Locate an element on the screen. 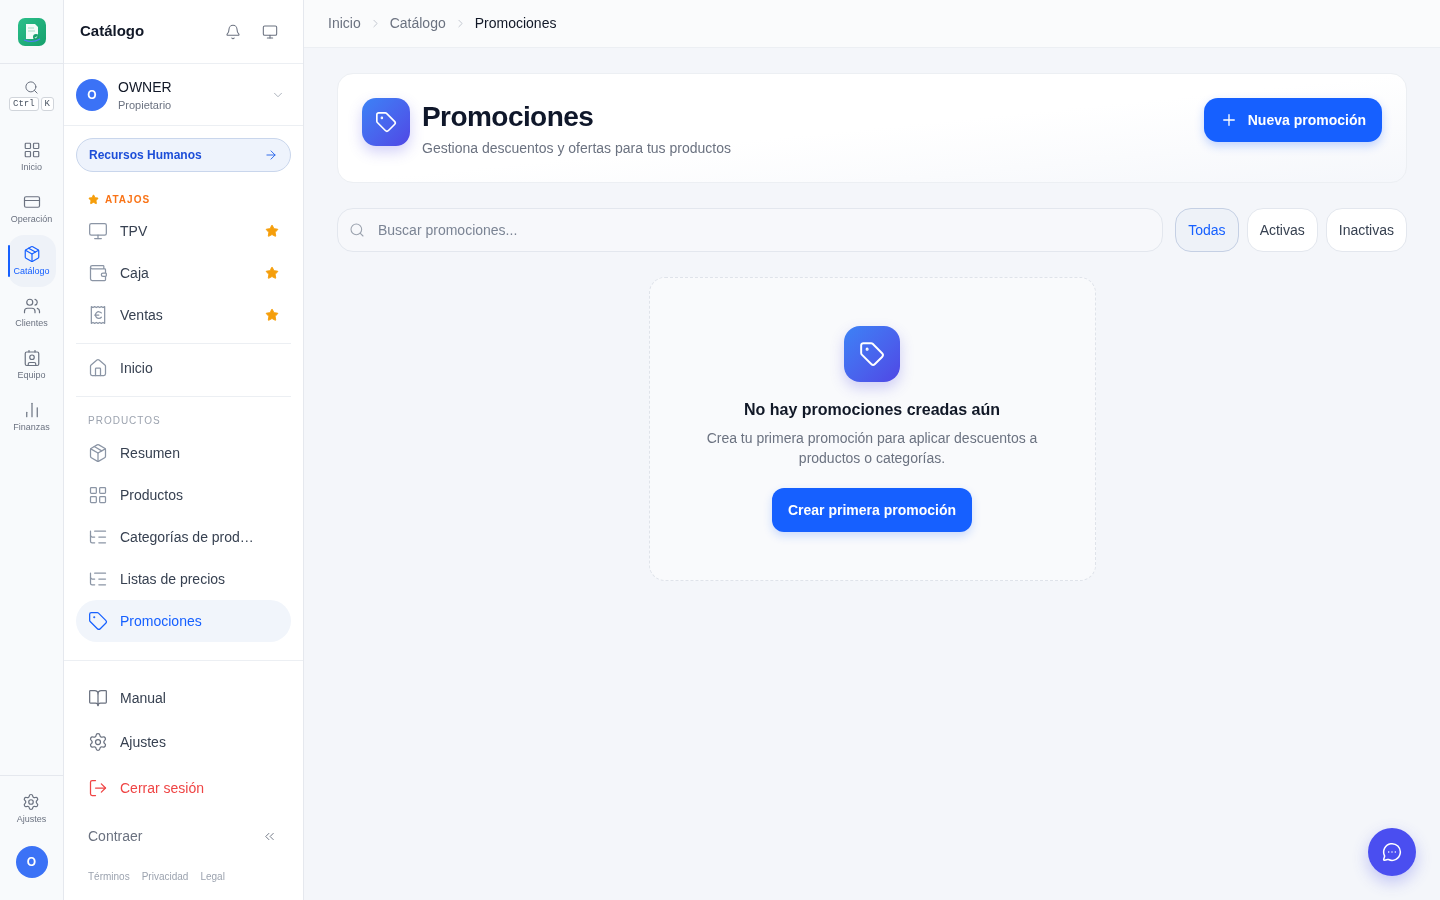 The image size is (1440, 900). nav-item: Resumen is located at coordinates (183, 453).